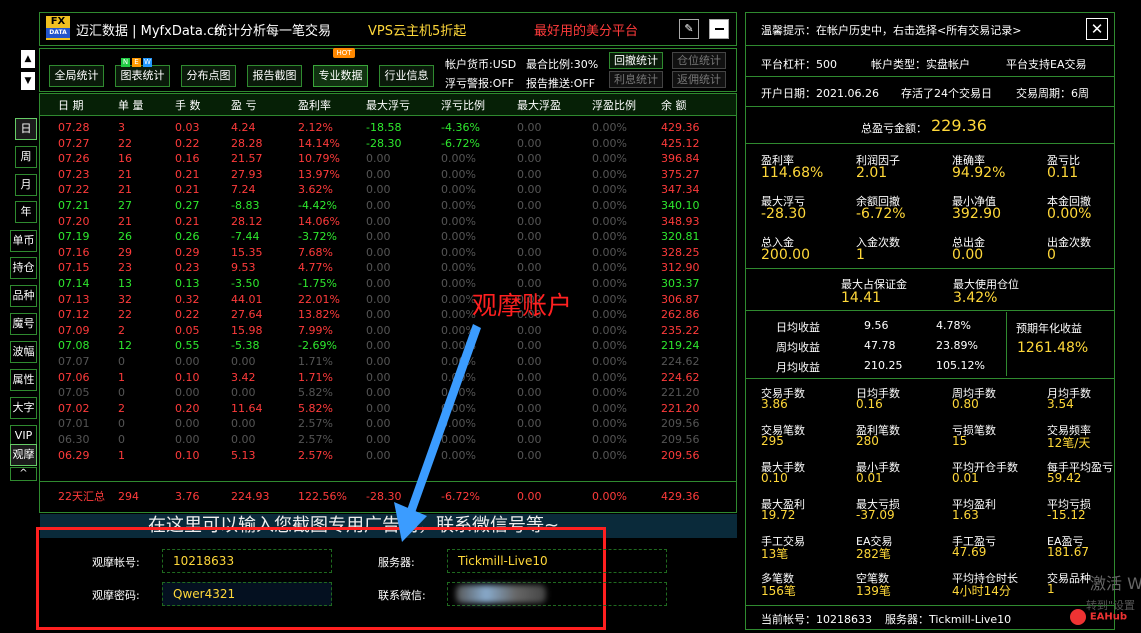 The image size is (1141, 633). What do you see at coordinates (1097, 29) in the screenshot?
I see `close-button: ✕` at bounding box center [1097, 29].